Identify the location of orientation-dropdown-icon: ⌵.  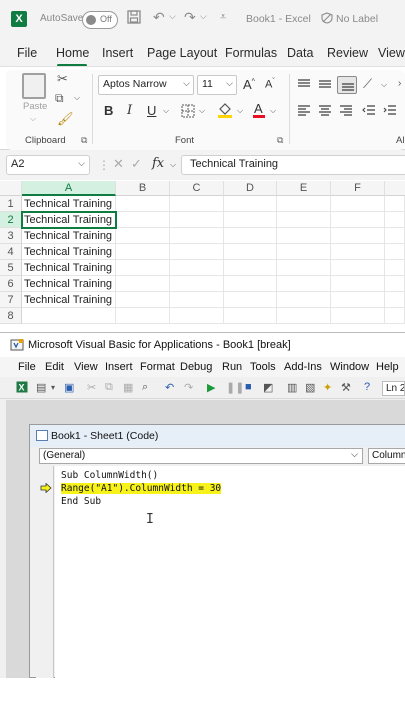
(384, 85).